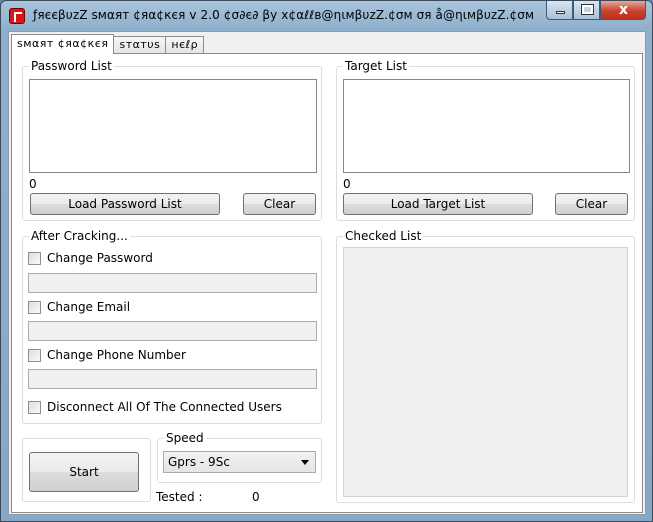 This screenshot has height=522, width=653. I want to click on target-listbox, so click(486, 126).